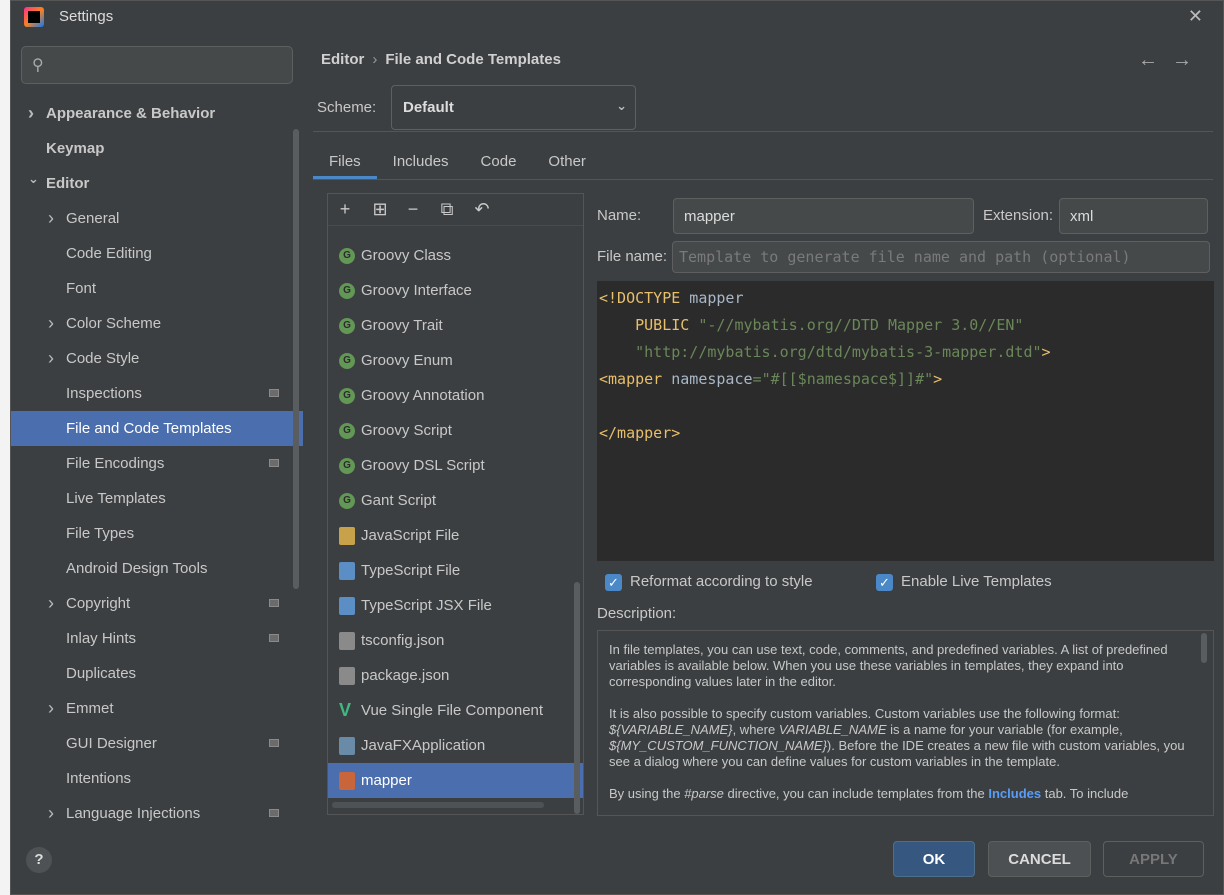 Image resolution: width=1224 pixels, height=895 pixels. What do you see at coordinates (157, 638) in the screenshot?
I see `sidebar-item: Inlay Hints` at bounding box center [157, 638].